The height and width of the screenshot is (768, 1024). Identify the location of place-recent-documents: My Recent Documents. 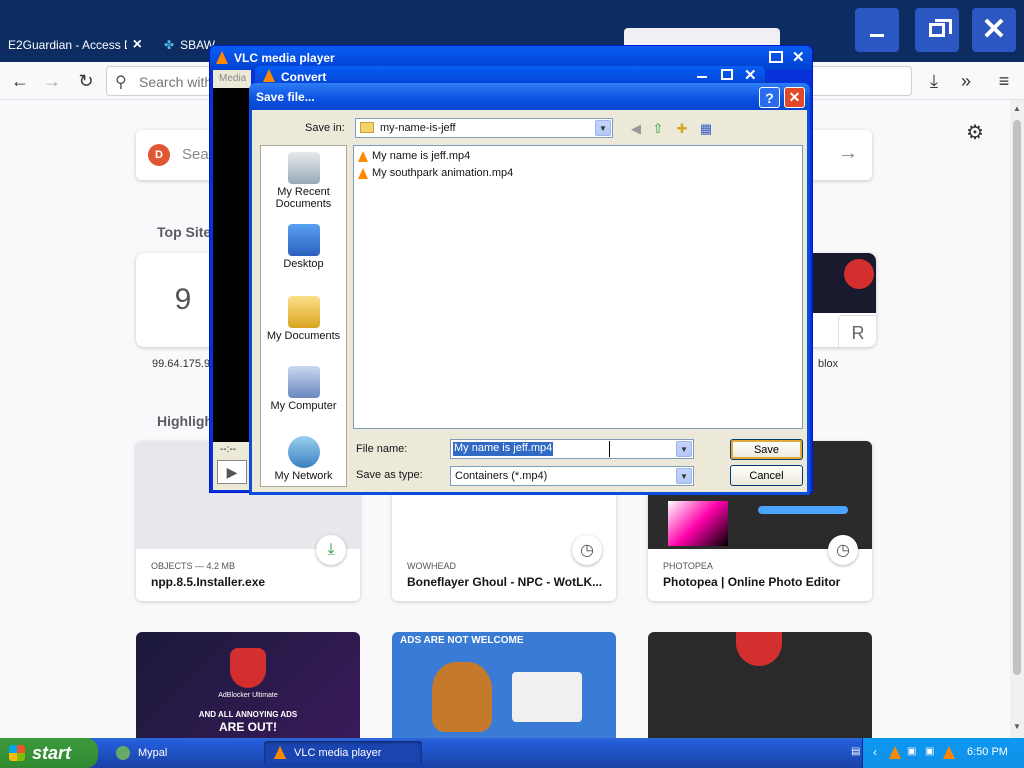
(303, 181).